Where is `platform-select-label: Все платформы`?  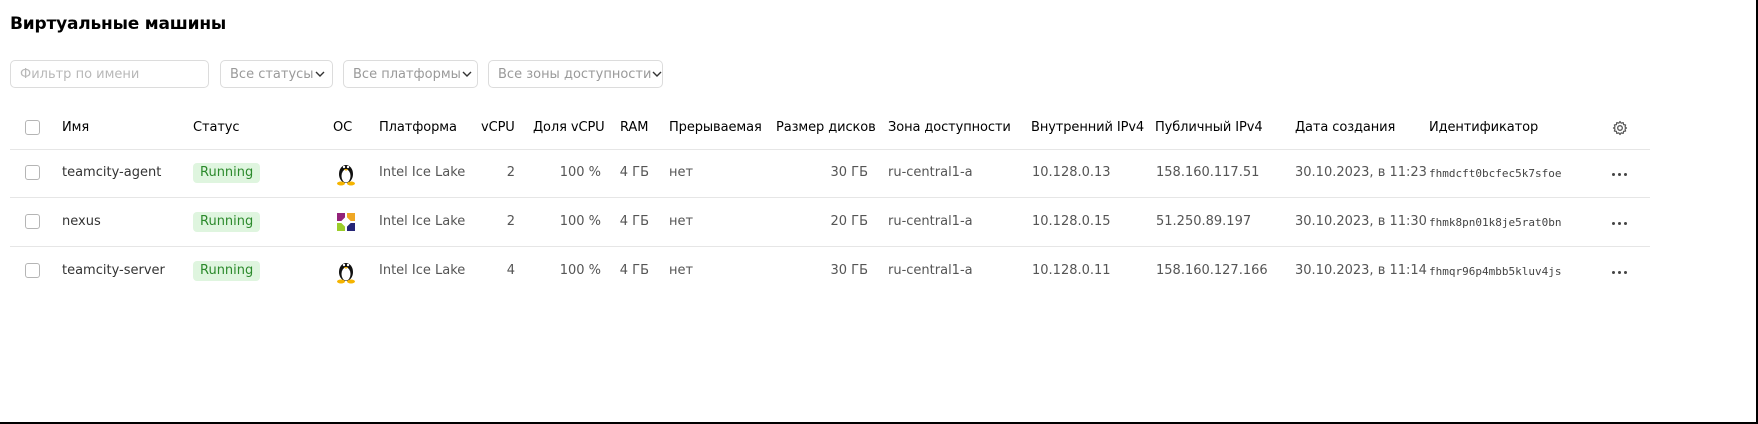 platform-select-label: Все платформы is located at coordinates (407, 74).